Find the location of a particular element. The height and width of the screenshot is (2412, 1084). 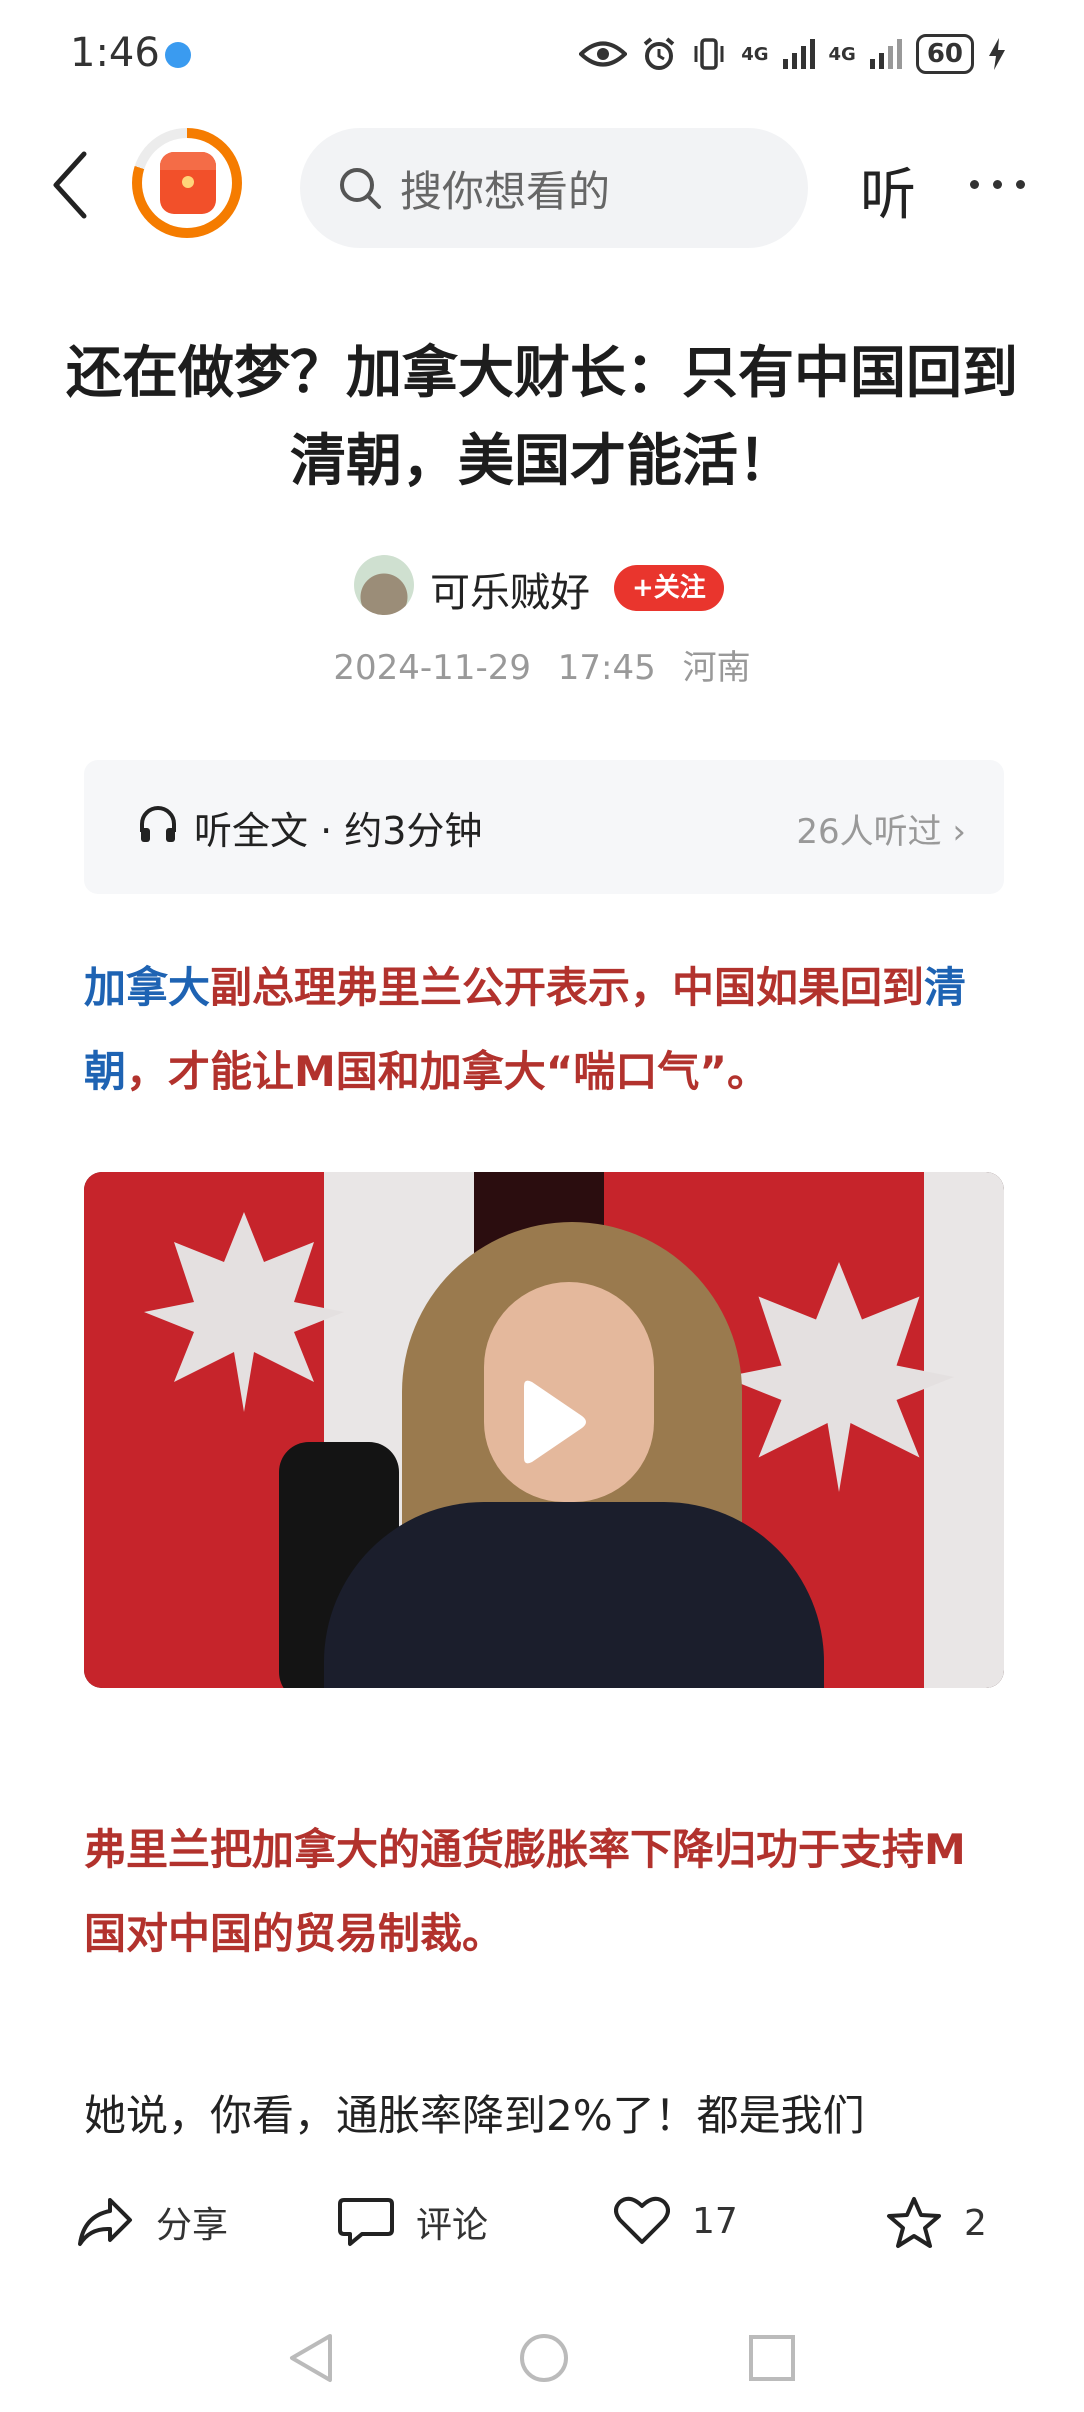

back-arrow-icon is located at coordinates (70, 185).